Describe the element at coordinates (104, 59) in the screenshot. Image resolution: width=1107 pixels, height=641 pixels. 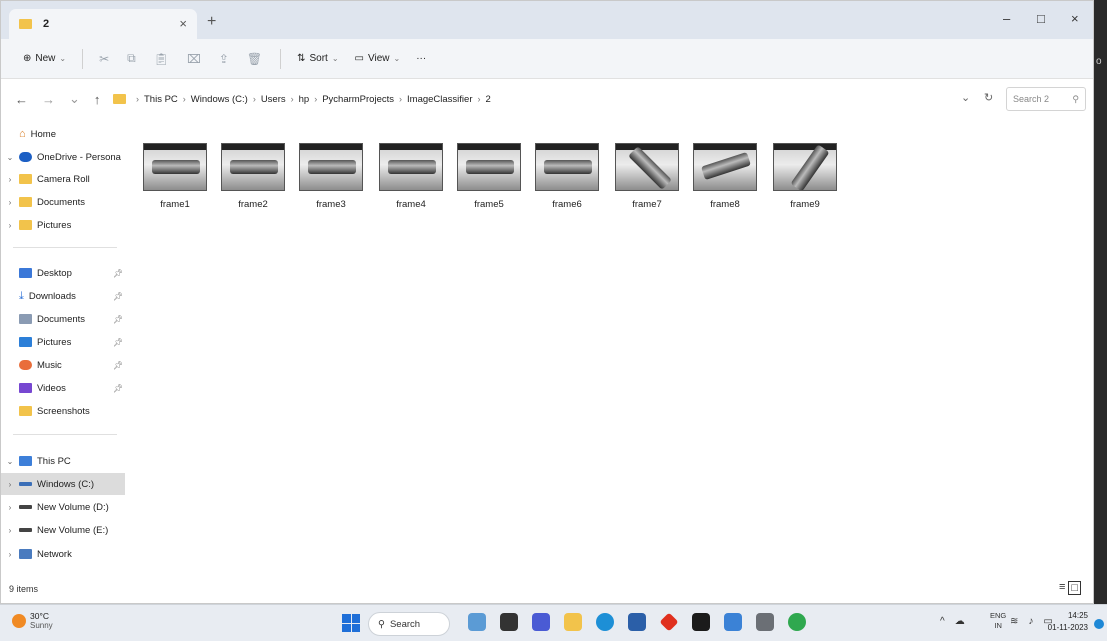
I see `cut-icon: ✂` at that location.